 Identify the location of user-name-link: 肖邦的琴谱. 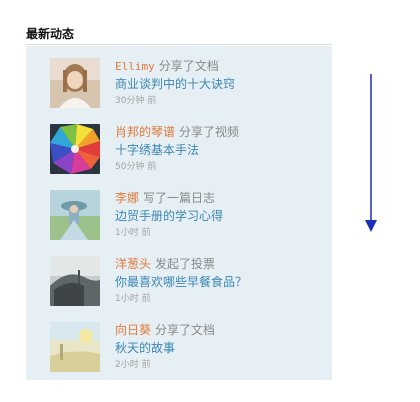
(145, 132).